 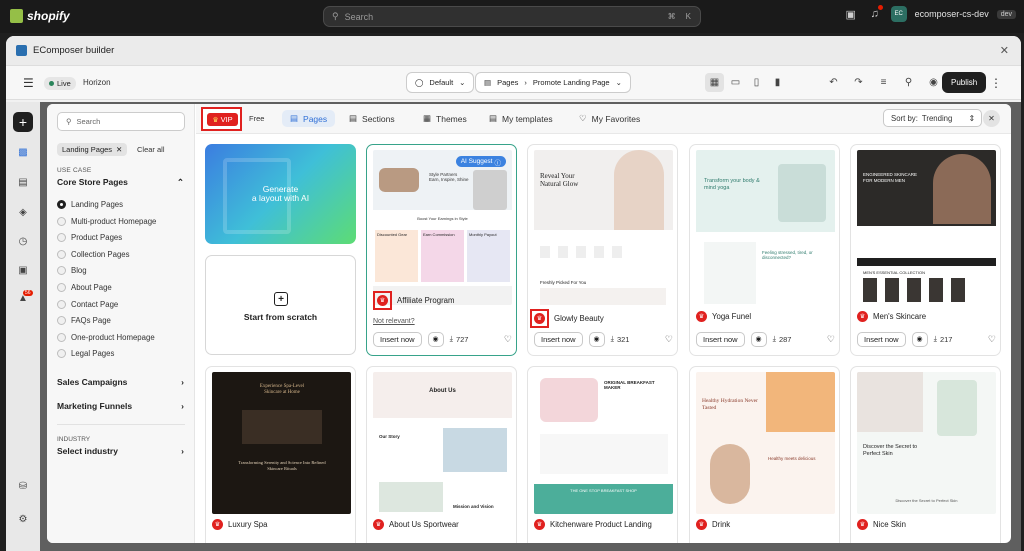 What do you see at coordinates (964, 82) in the screenshot?
I see `publish-button: Publish` at bounding box center [964, 82].